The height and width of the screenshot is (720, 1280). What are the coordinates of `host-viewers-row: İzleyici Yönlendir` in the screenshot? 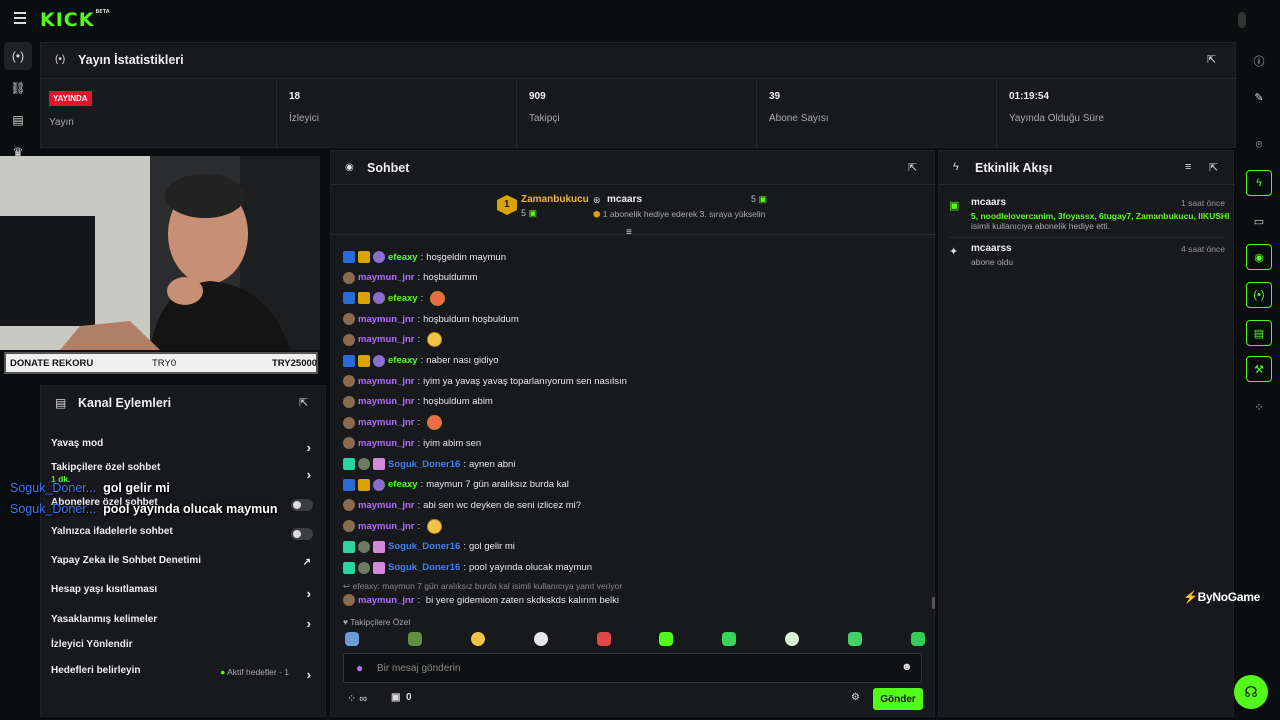 It's located at (184, 648).